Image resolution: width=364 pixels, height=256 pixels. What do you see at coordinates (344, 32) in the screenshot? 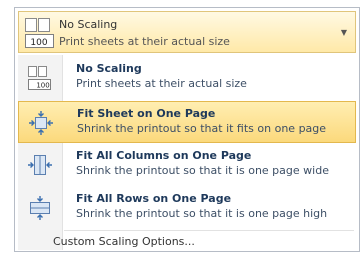
I see `chevron-down-icon: ▼` at bounding box center [344, 32].